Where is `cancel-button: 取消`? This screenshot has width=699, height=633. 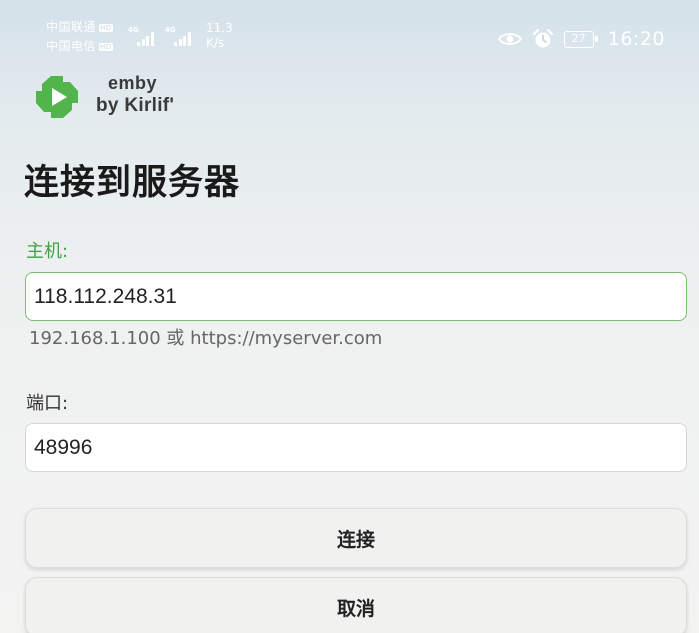 cancel-button: 取消 is located at coordinates (356, 605).